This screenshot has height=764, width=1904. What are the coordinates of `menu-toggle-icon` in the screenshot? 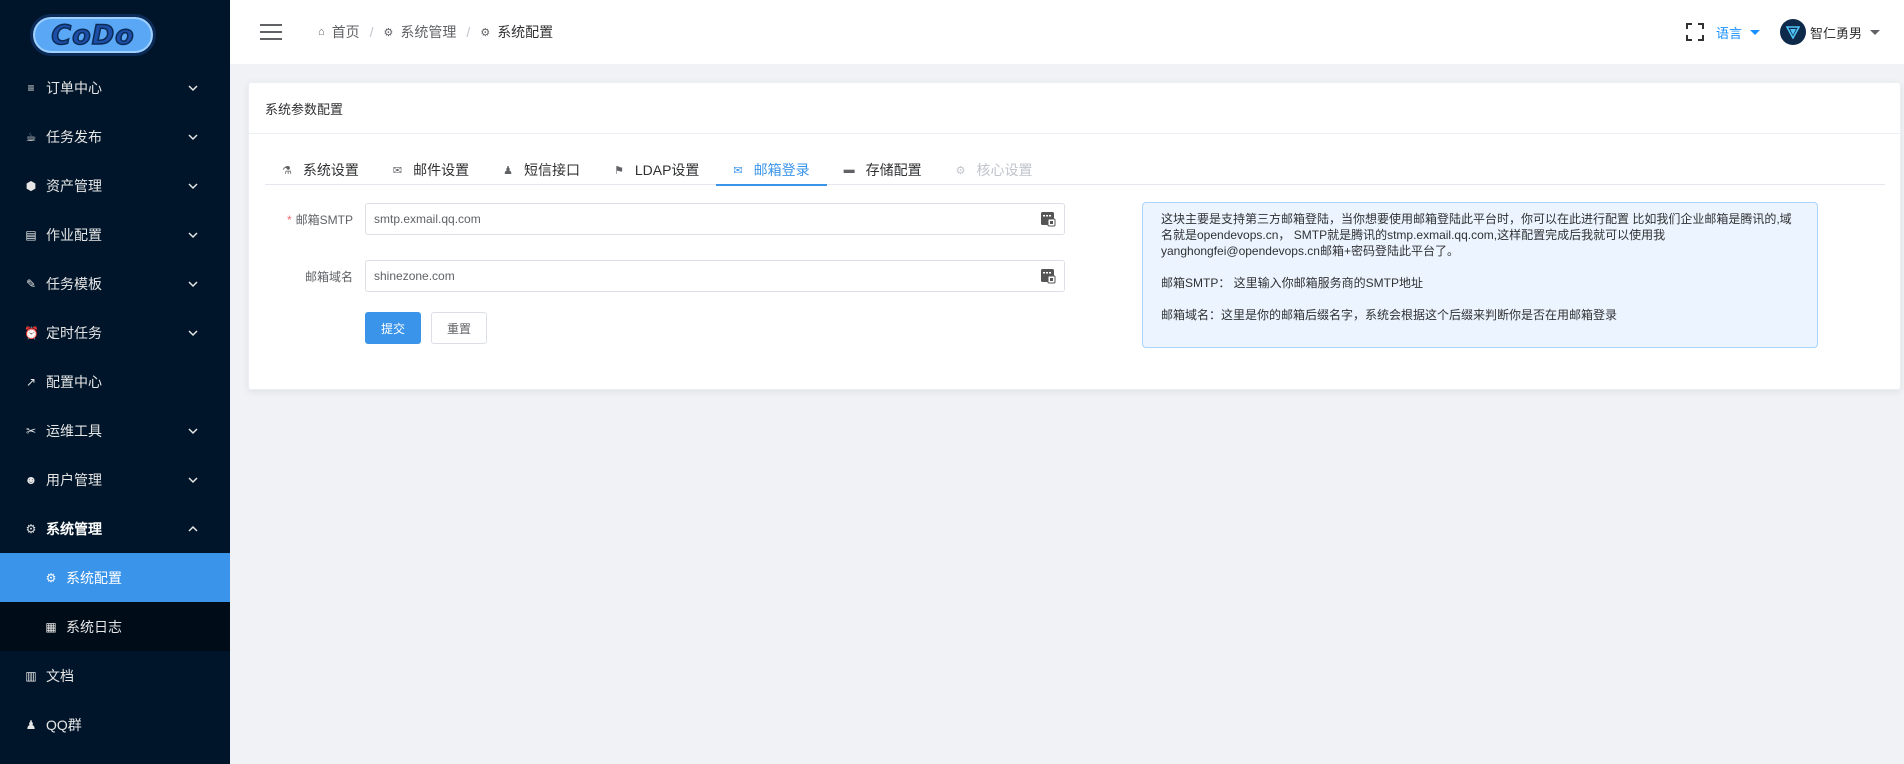 It's located at (271, 32).